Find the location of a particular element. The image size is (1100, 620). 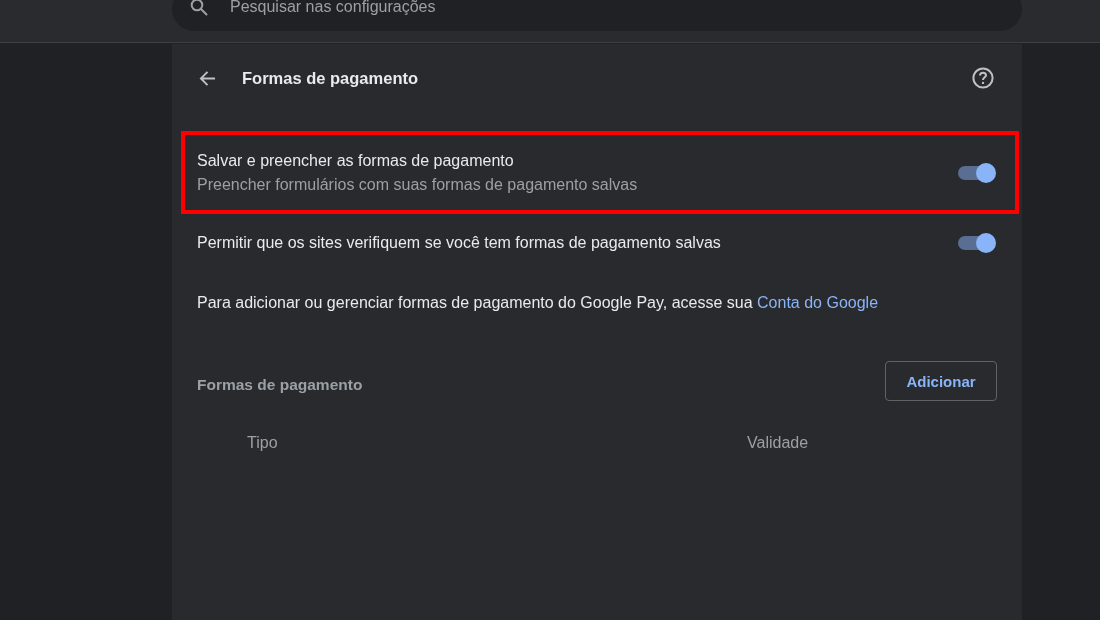

add-button: Adicionar is located at coordinates (941, 381).